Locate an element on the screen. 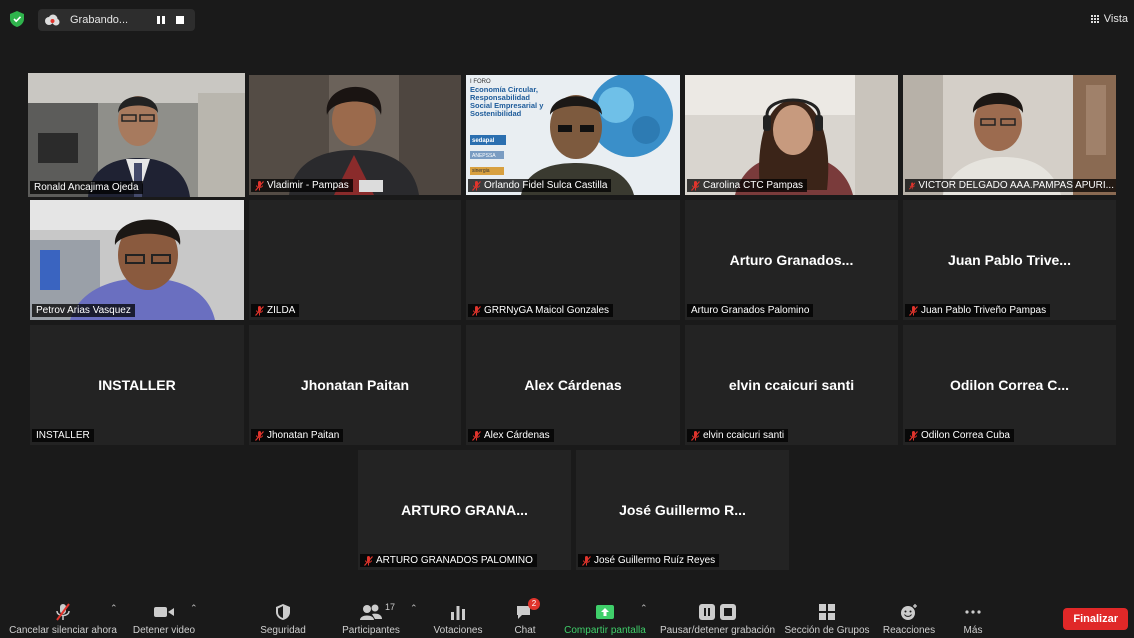 The height and width of the screenshot is (638, 1134). participant-tile: INSTALLER INSTALLER is located at coordinates (137, 385).